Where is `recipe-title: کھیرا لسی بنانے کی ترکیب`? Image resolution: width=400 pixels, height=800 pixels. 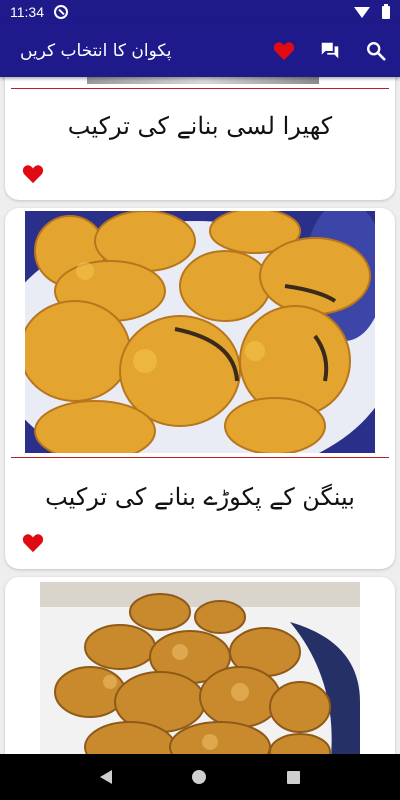 recipe-title: کھیرا لسی بنانے کی ترکیب is located at coordinates (200, 126).